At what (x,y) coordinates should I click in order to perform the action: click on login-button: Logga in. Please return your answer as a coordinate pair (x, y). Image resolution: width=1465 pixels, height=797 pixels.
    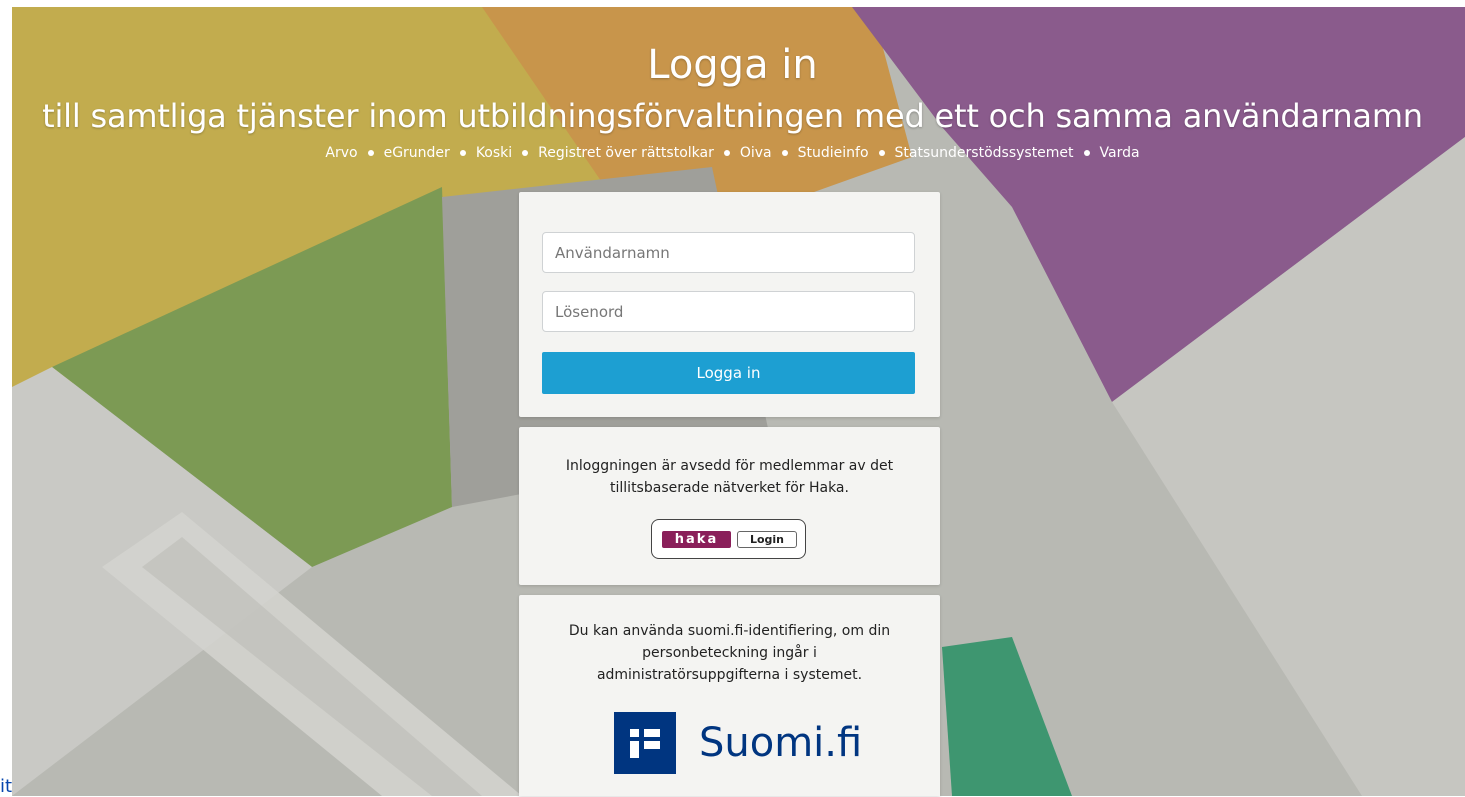
    Looking at the image, I should click on (728, 373).